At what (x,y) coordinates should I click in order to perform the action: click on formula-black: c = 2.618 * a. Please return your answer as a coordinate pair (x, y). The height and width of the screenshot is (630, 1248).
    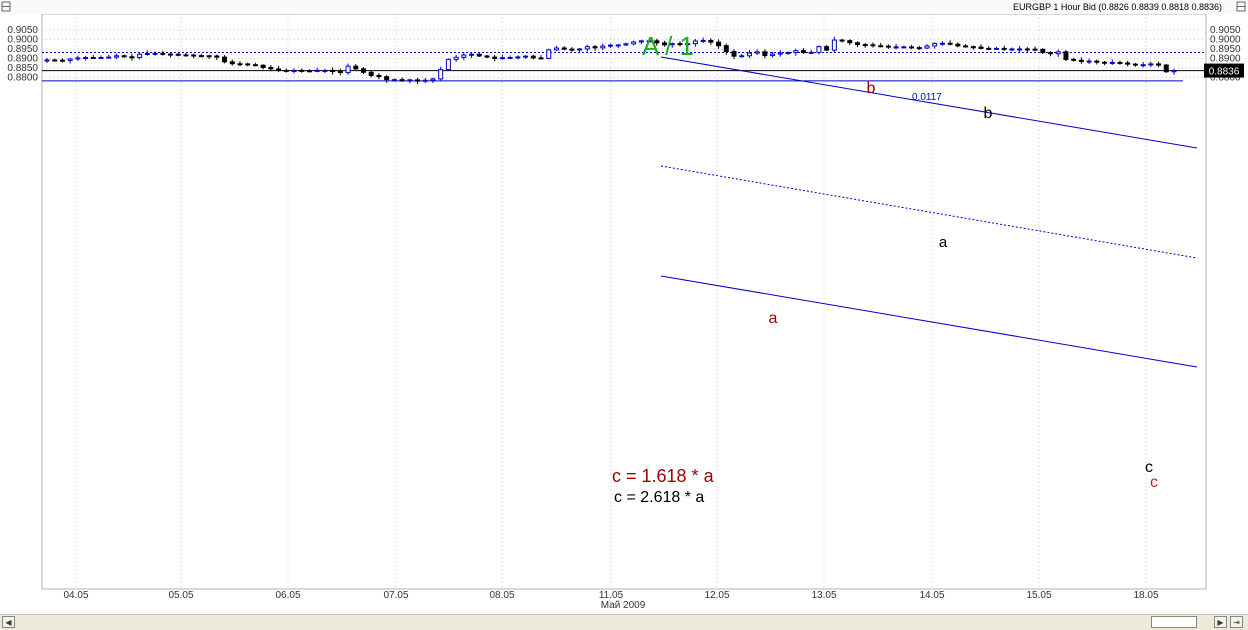
    Looking at the image, I should click on (659, 497).